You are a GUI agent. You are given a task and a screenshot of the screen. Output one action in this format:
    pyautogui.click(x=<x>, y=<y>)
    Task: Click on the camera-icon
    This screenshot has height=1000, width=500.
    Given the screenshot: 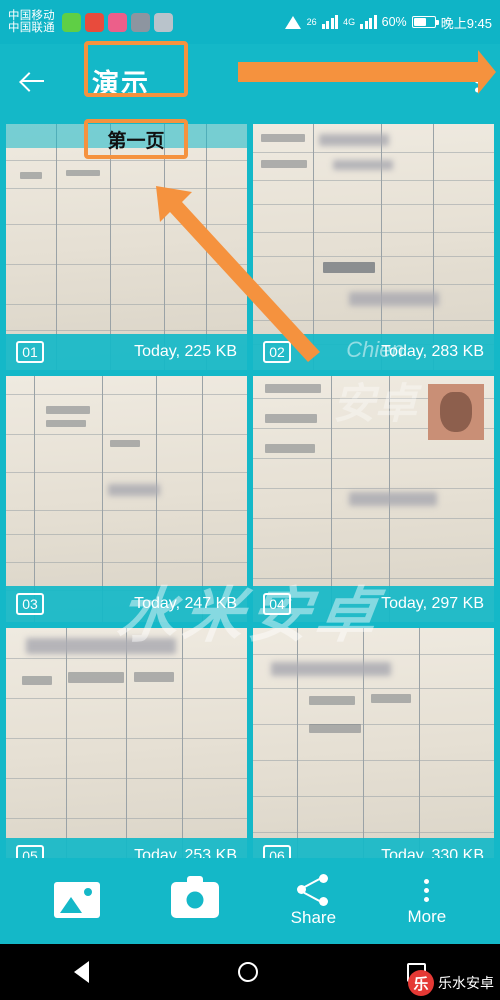 What is the action you would take?
    pyautogui.click(x=195, y=897)
    